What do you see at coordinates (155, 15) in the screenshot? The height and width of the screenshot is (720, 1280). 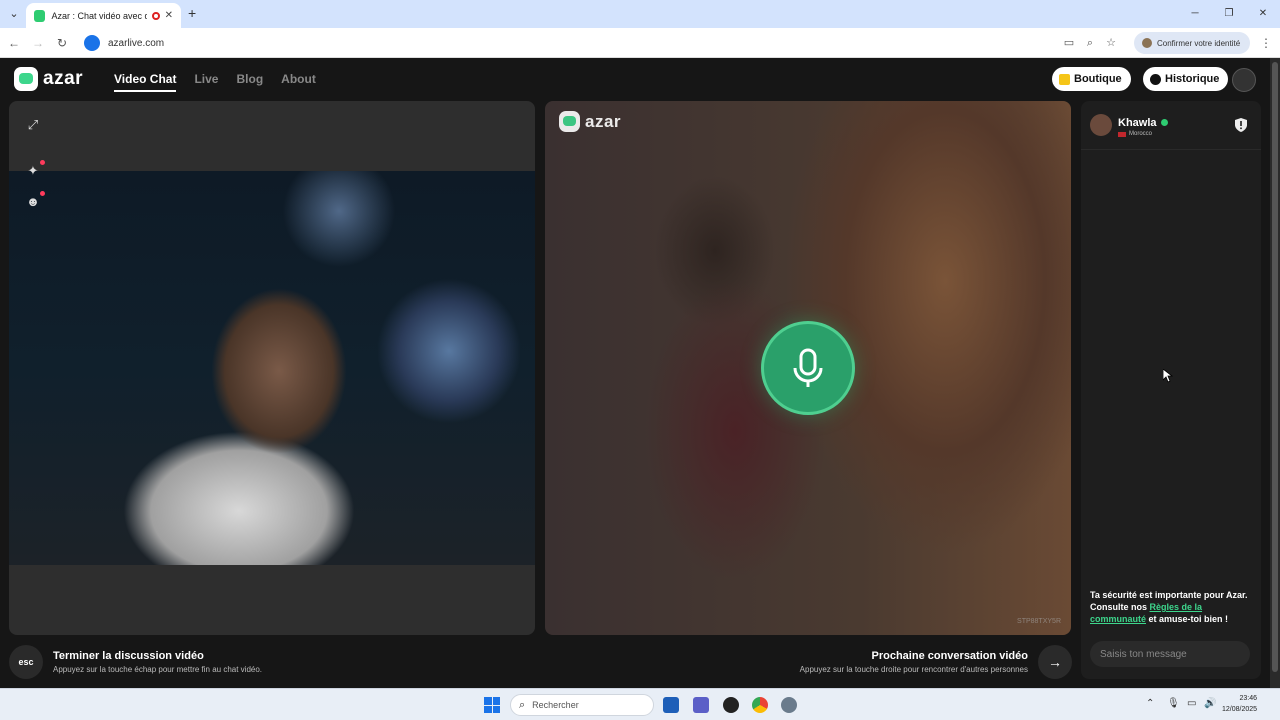 I see `recording-indicator-icon` at bounding box center [155, 15].